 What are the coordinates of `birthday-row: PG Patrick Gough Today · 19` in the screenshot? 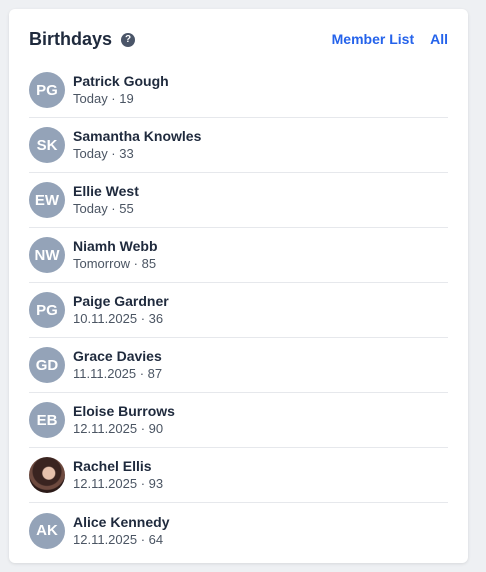 It's located at (238, 90).